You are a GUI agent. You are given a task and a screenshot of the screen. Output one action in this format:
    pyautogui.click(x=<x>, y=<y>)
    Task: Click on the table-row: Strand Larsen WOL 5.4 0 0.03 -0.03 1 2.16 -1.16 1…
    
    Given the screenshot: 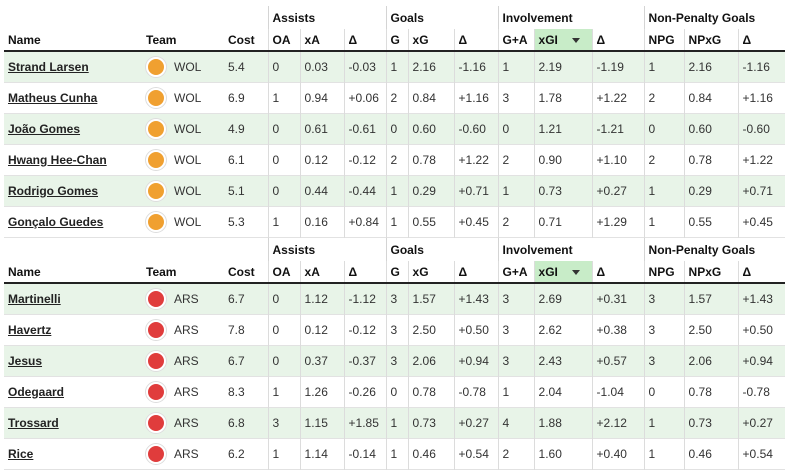 What is the action you would take?
    pyautogui.click(x=395, y=66)
    